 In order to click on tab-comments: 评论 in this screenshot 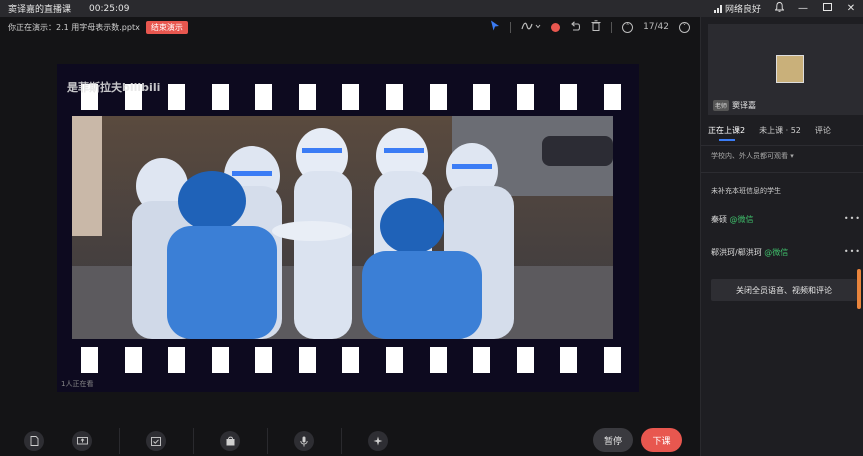, I will do `click(823, 130)`.